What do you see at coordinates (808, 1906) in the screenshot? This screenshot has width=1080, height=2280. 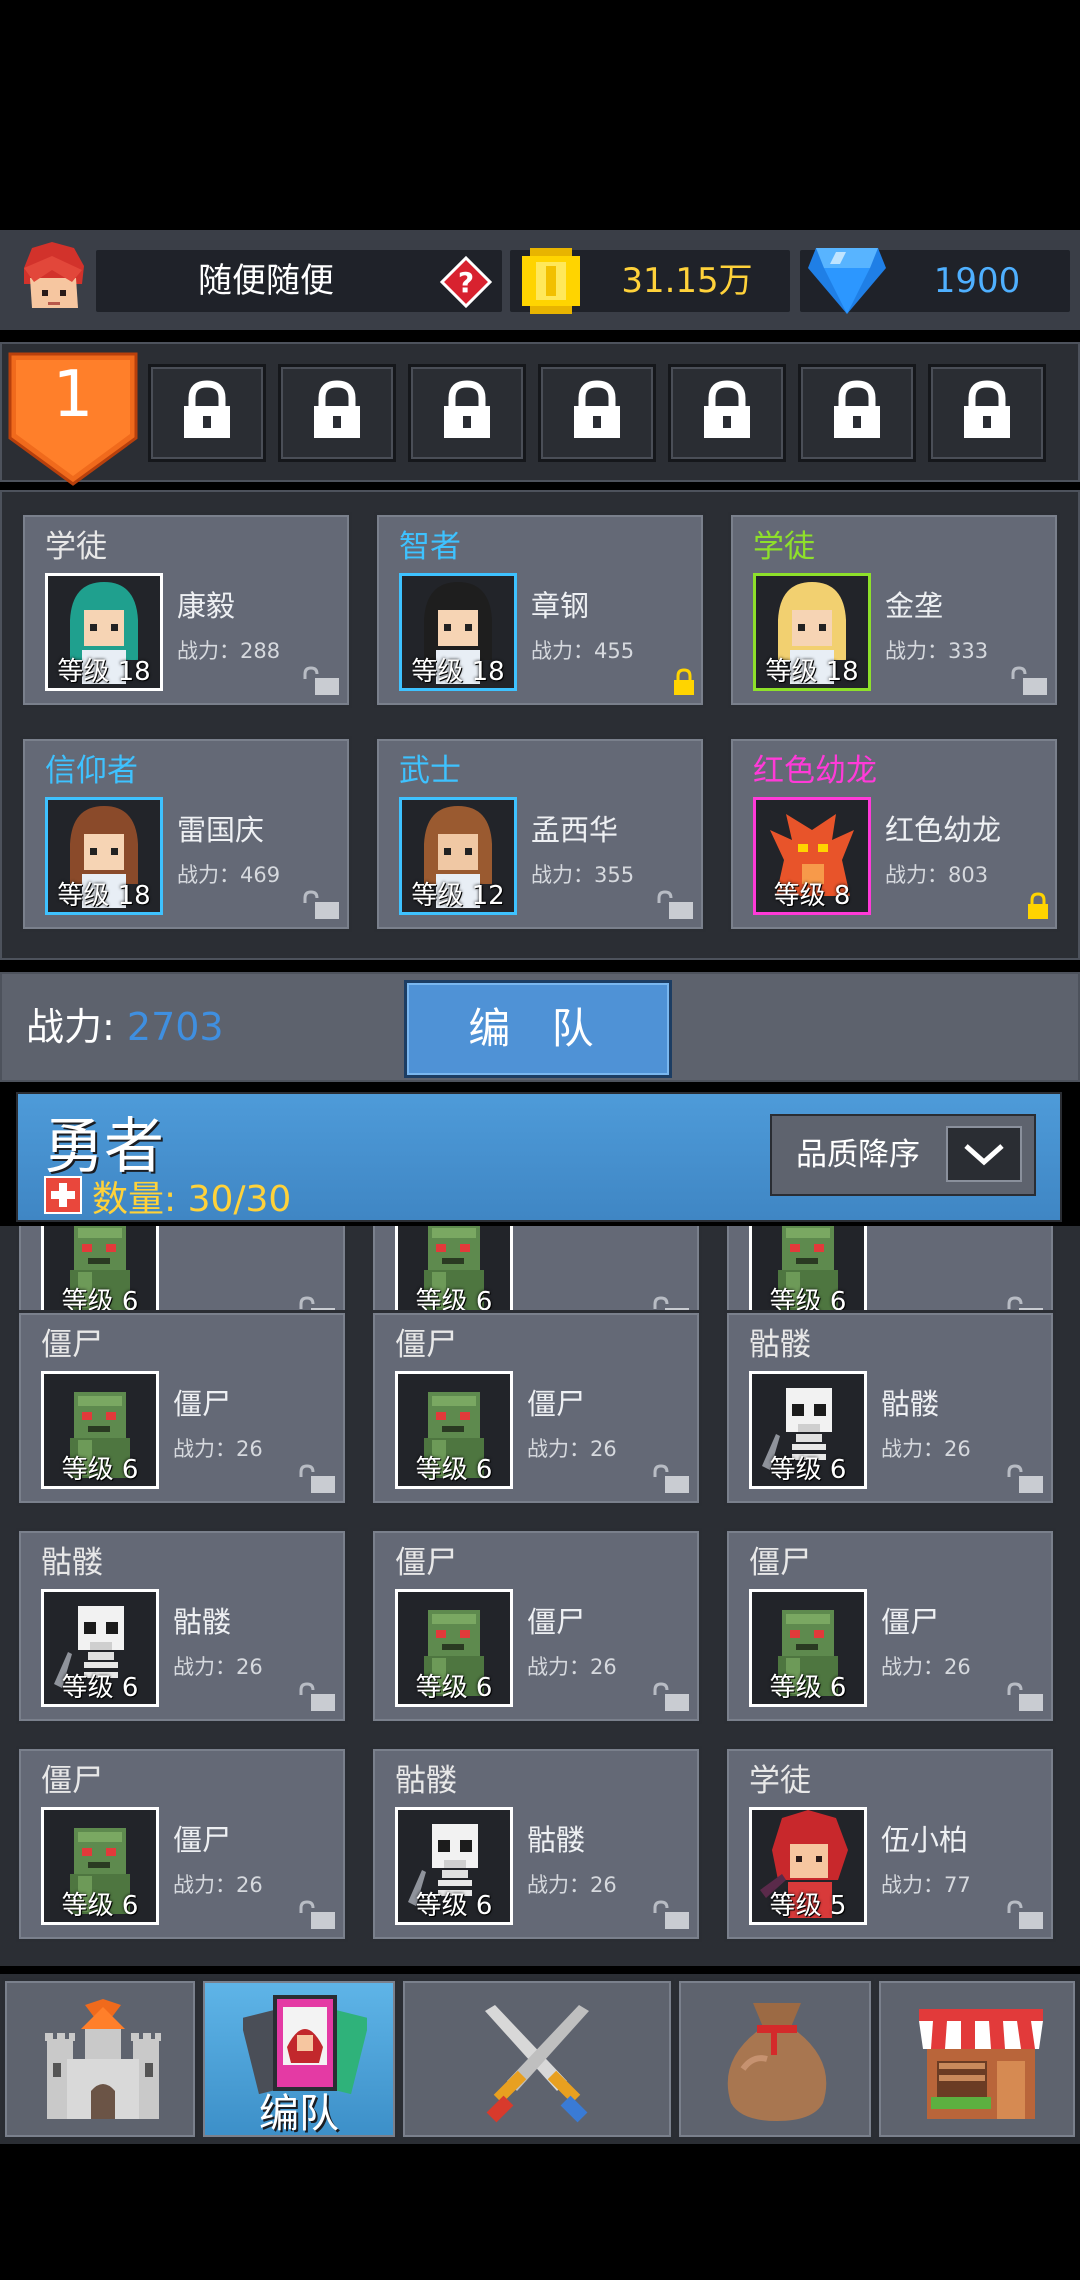 I see `hero-level: 等级 5` at bounding box center [808, 1906].